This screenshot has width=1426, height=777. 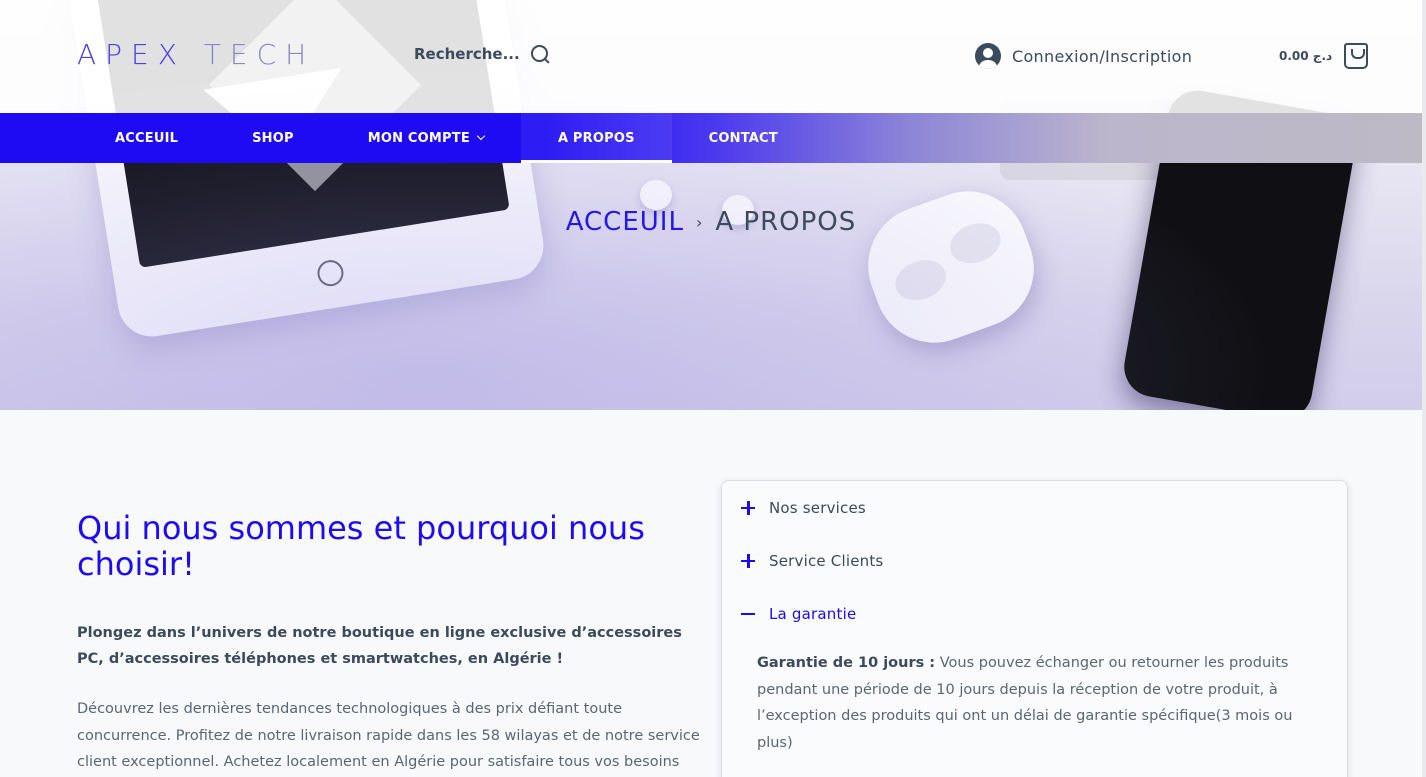 What do you see at coordinates (711, 222) in the screenshot?
I see `breadcrumb: ACCEUIL › A PROPOS` at bounding box center [711, 222].